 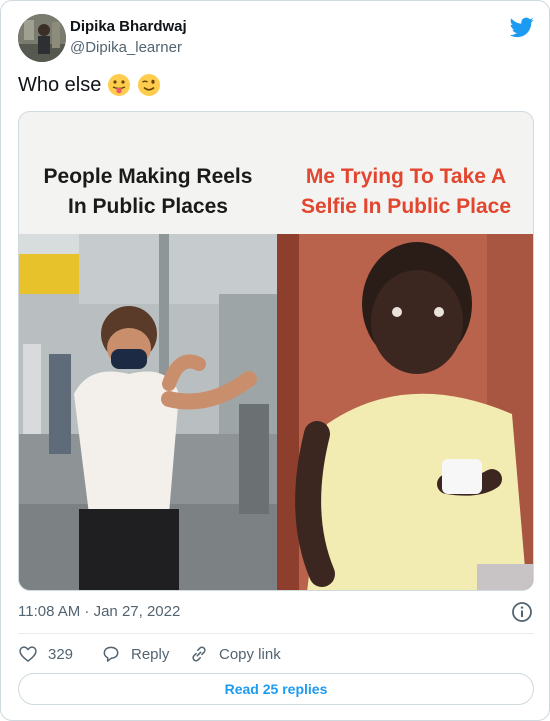 I want to click on copy-link-button: Copy link, so click(x=235, y=654).